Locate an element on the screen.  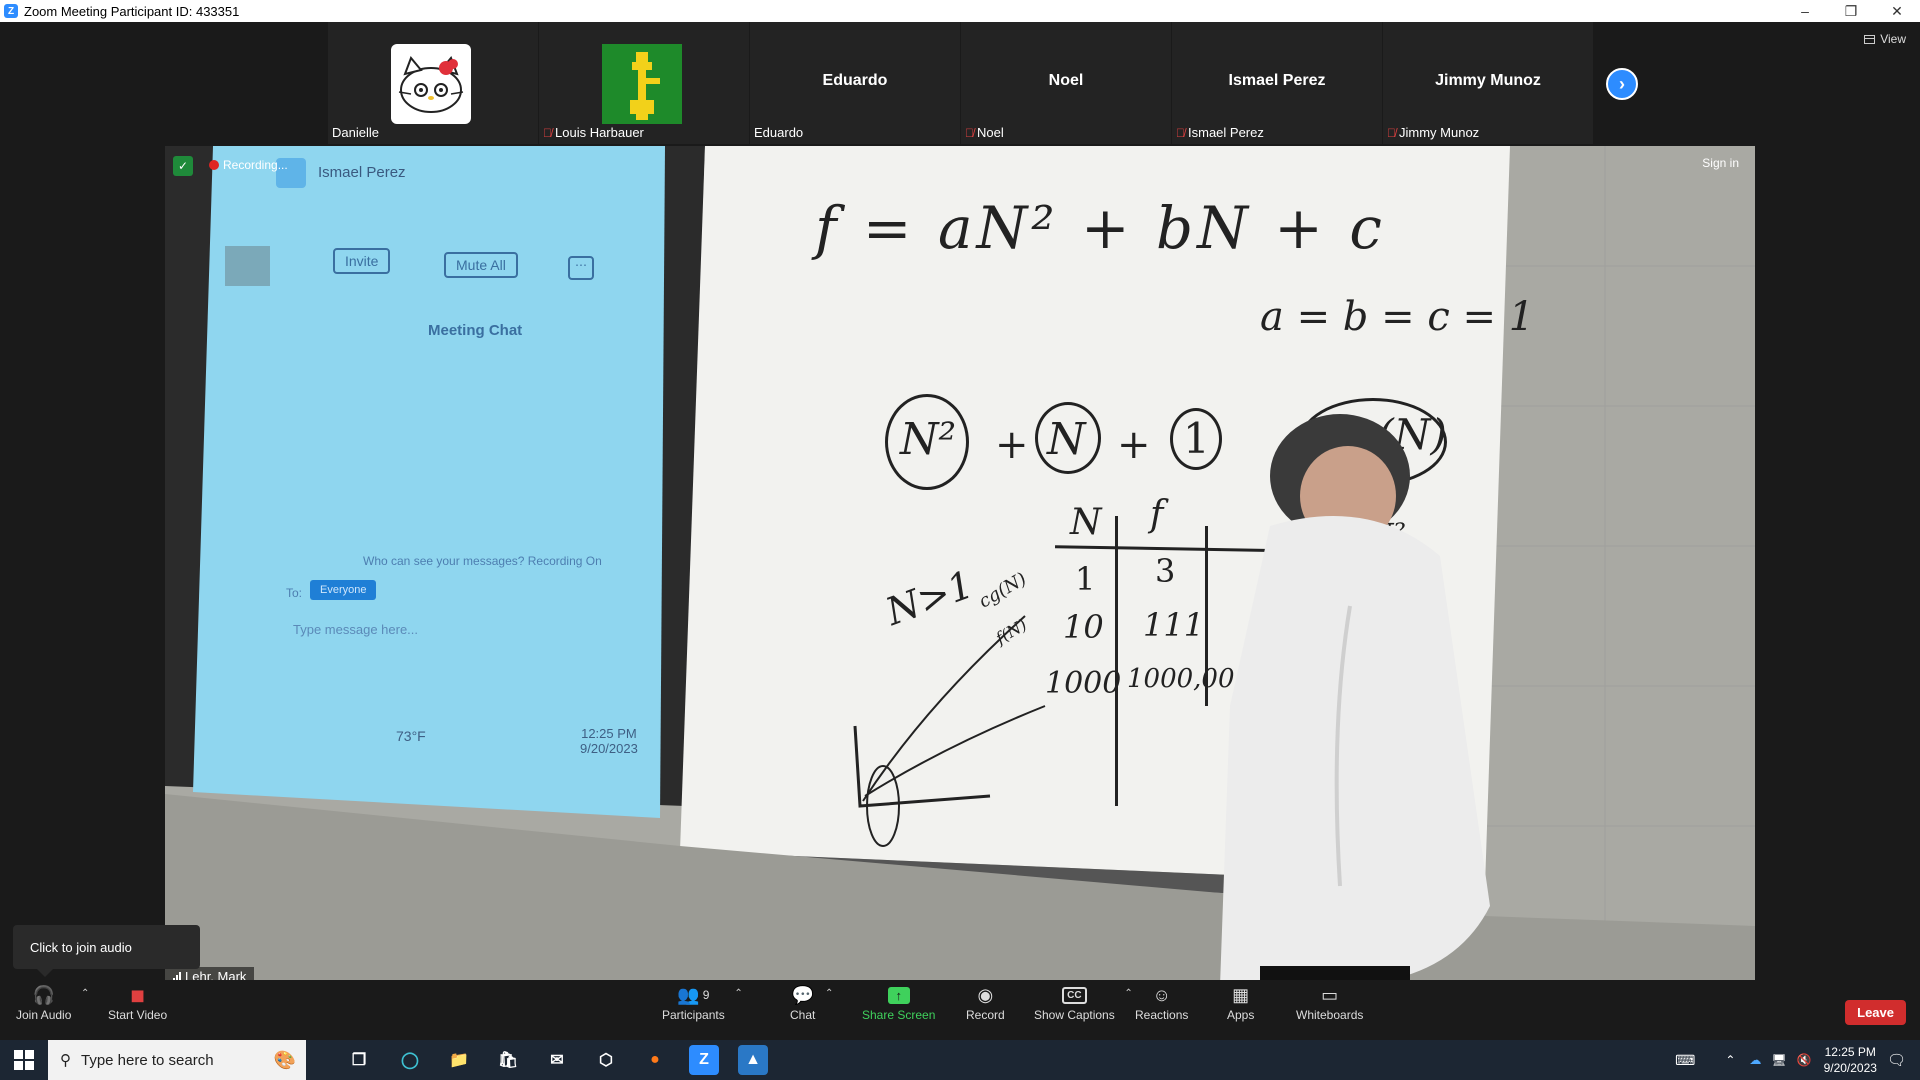
participant-display-name: Jimmy Munoz is located at coordinates (1488, 80).